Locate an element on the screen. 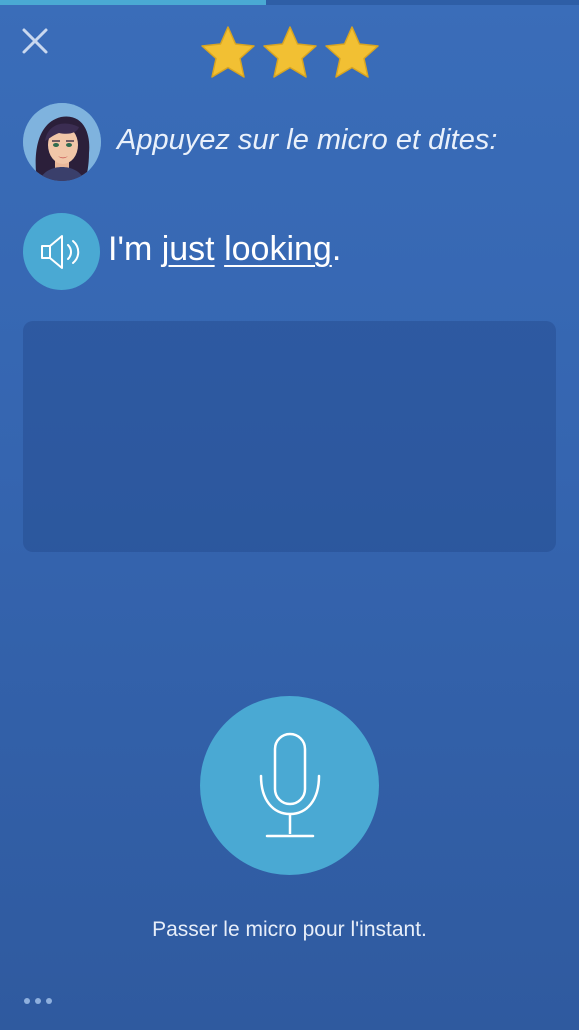 This screenshot has width=579, height=1030. phrase-word: I'm is located at coordinates (135, 249).